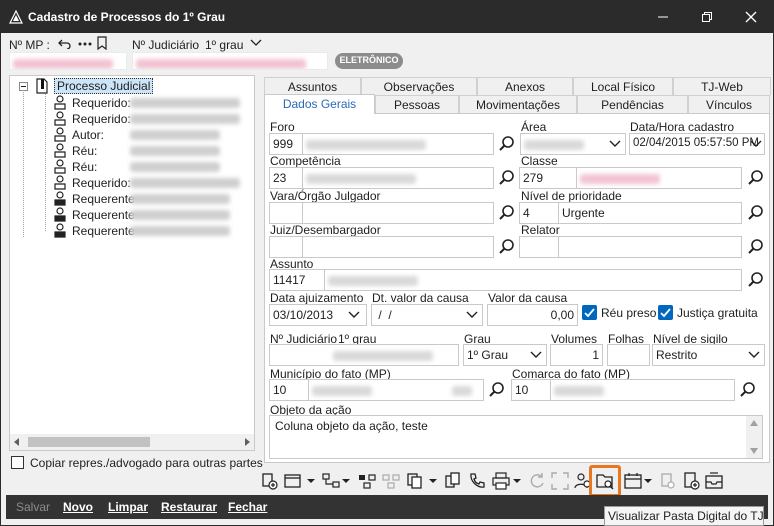 The height and width of the screenshot is (526, 774). What do you see at coordinates (576, 355) in the screenshot?
I see `volumes-field: 1` at bounding box center [576, 355].